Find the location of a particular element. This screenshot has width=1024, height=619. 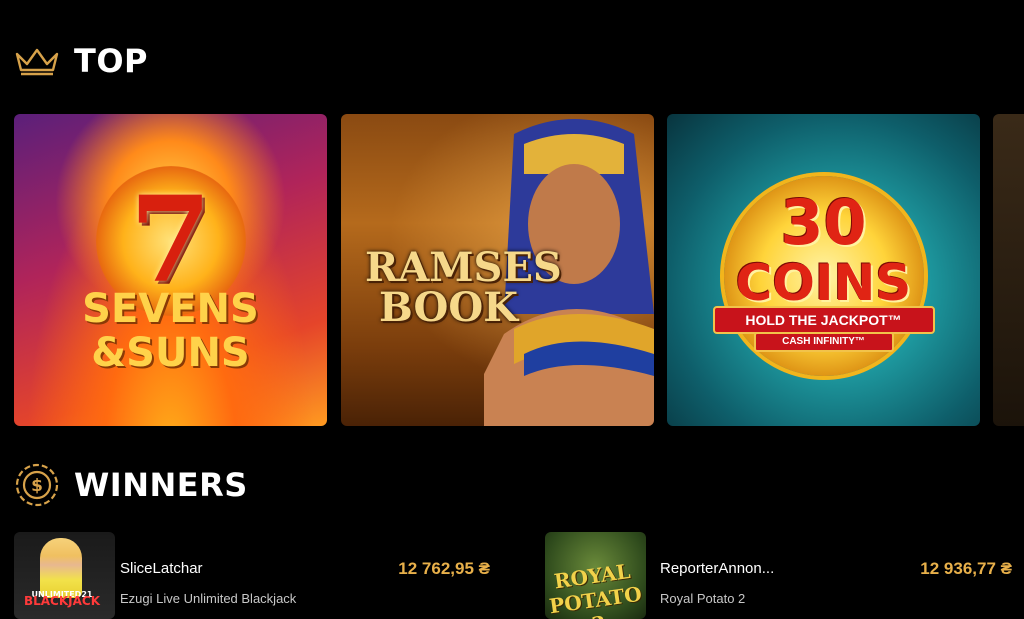

winner-amount: 12 762,95 ₴ is located at coordinates (444, 568).